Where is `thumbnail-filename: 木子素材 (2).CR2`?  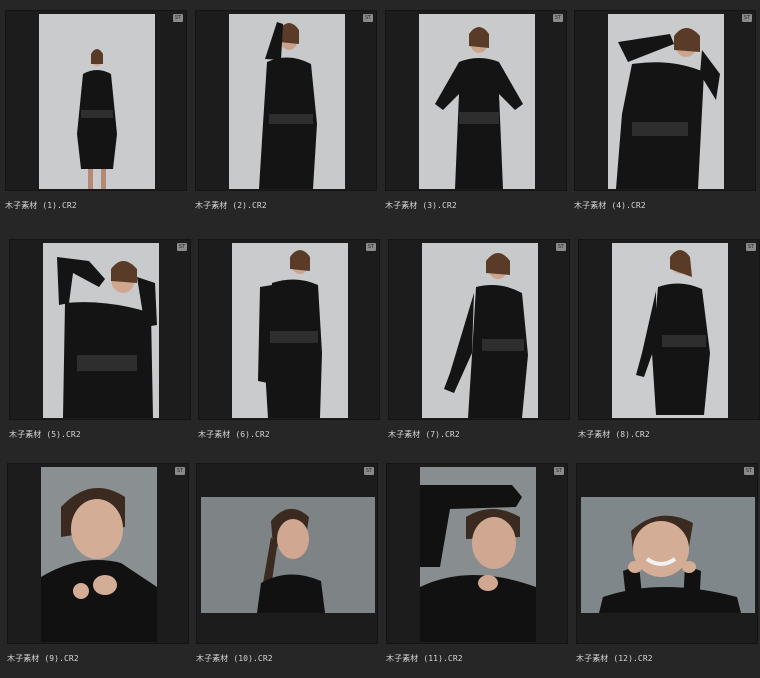
thumbnail-filename: 木子素材 (2).CR2 is located at coordinates (231, 205).